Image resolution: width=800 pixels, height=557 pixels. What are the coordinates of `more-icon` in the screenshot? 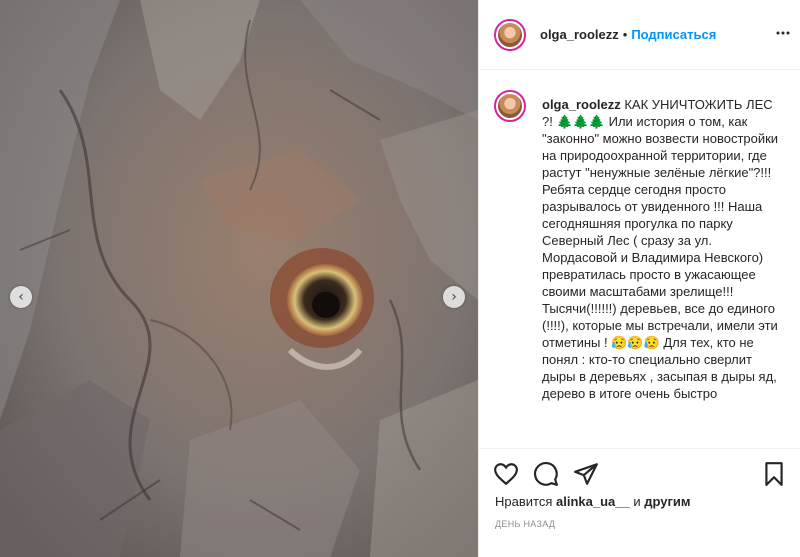 It's located at (783, 33).